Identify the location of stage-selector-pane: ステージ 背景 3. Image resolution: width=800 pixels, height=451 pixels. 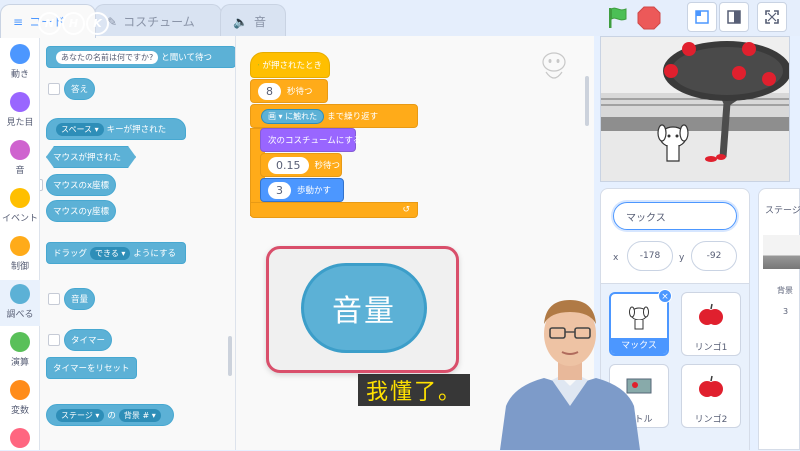
(779, 319).